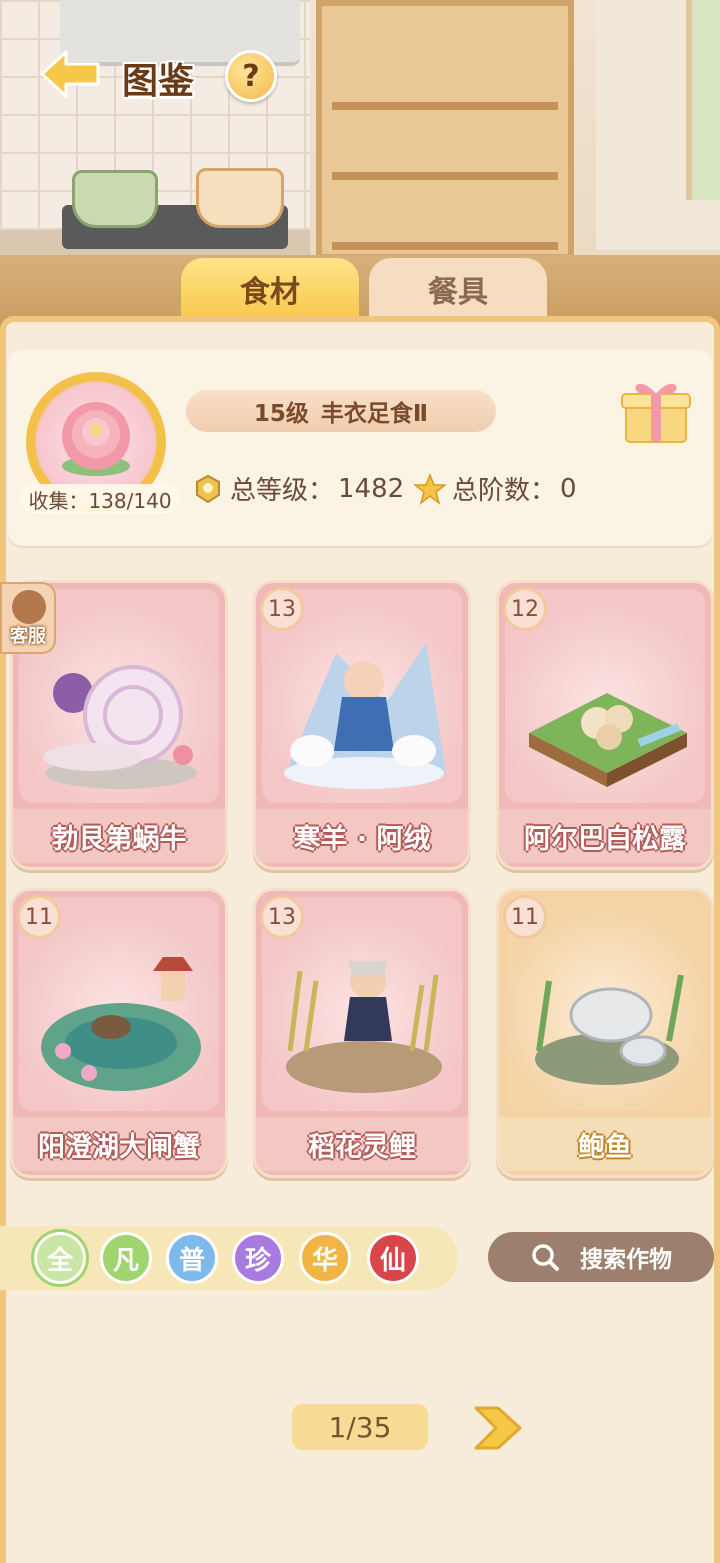 The width and height of the screenshot is (720, 1563). What do you see at coordinates (158, 81) in the screenshot?
I see `page-title: 图鉴` at bounding box center [158, 81].